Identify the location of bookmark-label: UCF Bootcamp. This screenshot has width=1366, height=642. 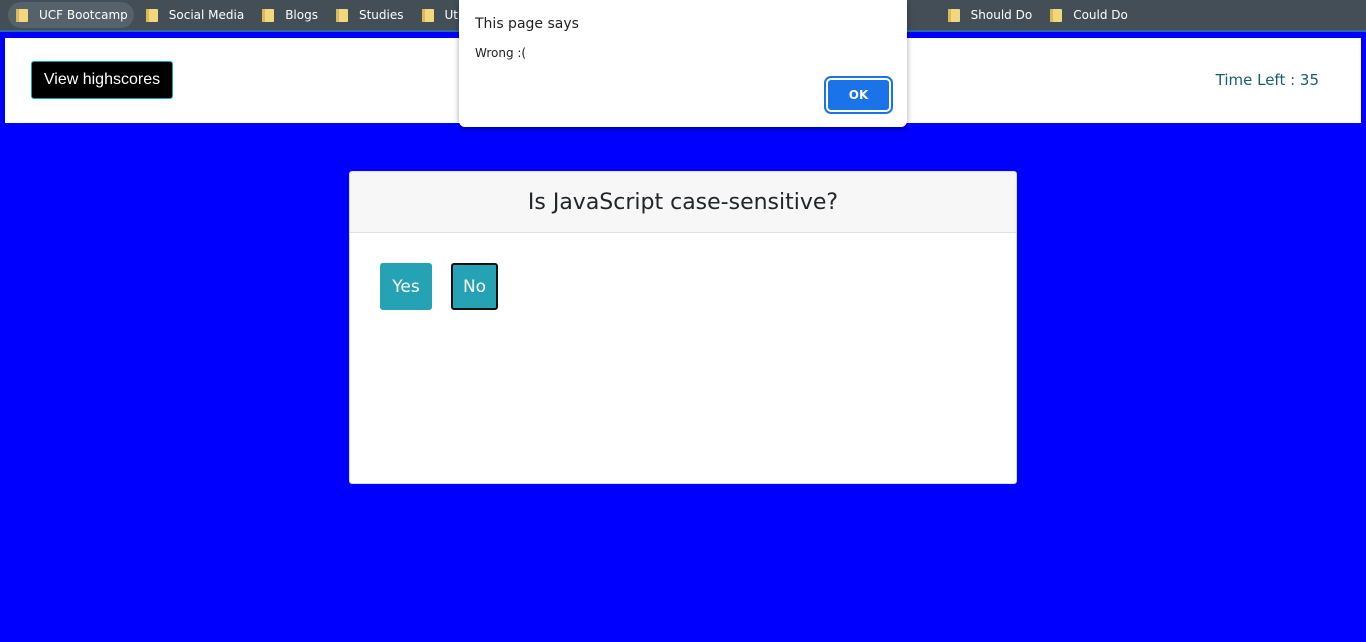
(83, 15).